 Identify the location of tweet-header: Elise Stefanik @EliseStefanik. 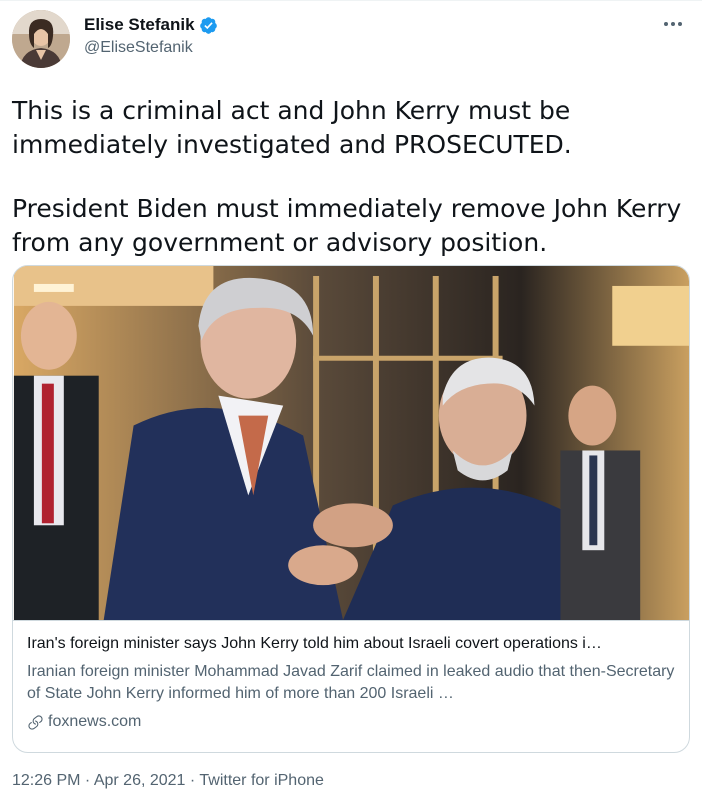
(351, 40).